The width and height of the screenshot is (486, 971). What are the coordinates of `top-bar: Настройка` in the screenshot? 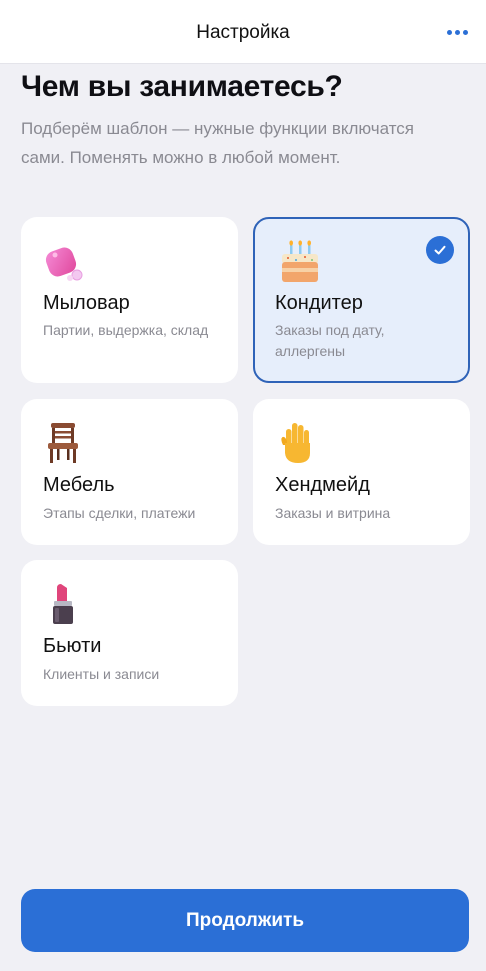 It's located at (243, 32).